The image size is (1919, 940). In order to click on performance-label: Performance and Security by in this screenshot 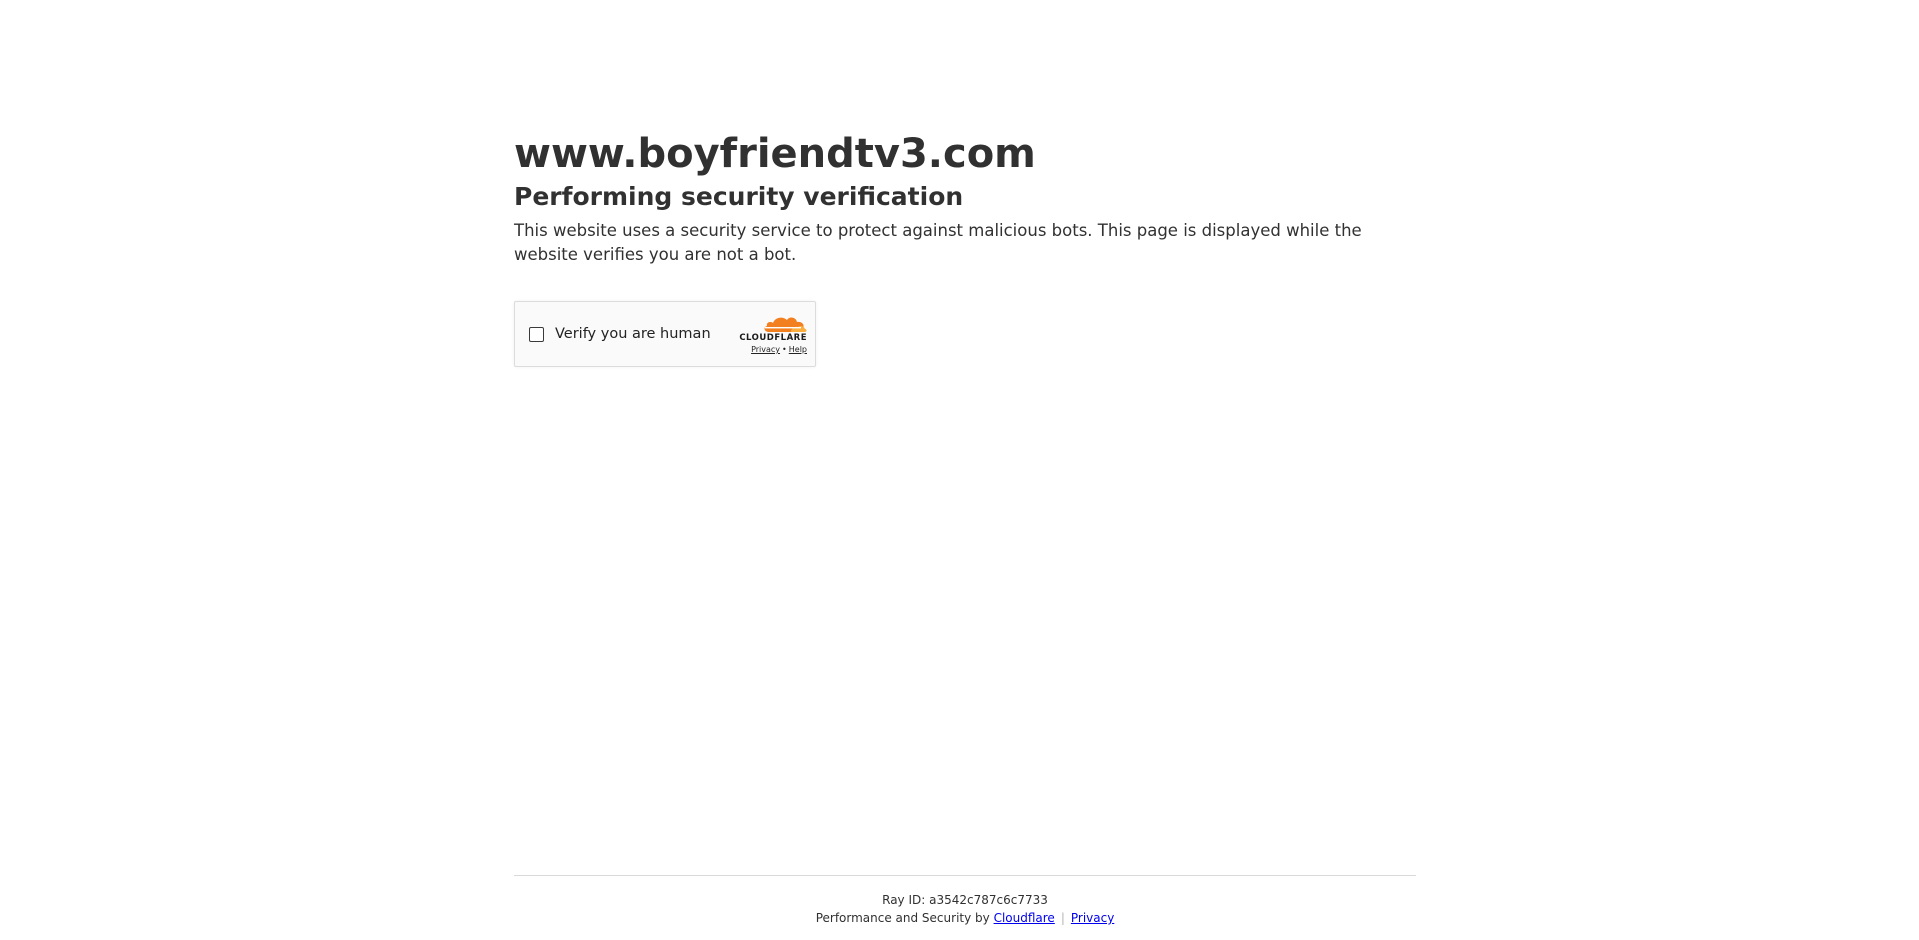, I will do `click(904, 918)`.